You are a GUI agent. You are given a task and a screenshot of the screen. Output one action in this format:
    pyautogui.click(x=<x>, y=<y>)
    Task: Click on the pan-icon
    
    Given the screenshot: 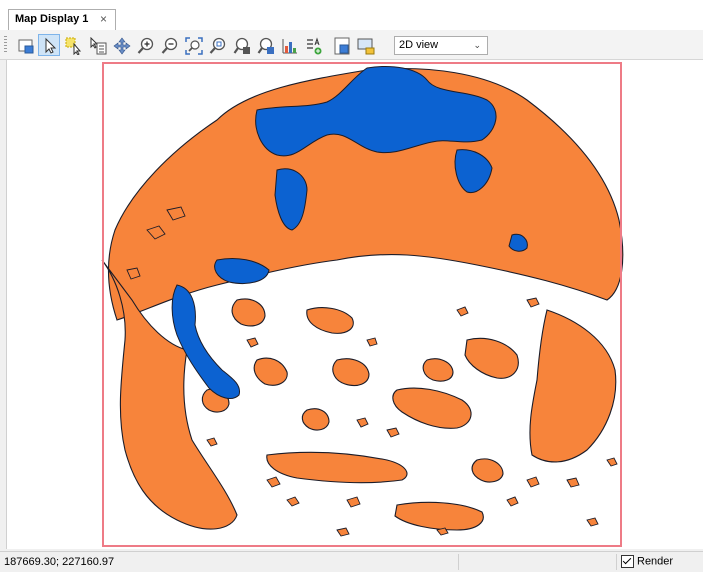 What is the action you would take?
    pyautogui.click(x=122, y=46)
    